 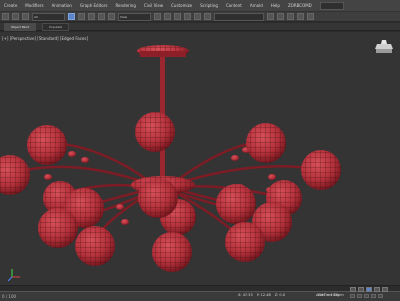 I want to click on reference-coord-select: View, so click(x=134, y=16).